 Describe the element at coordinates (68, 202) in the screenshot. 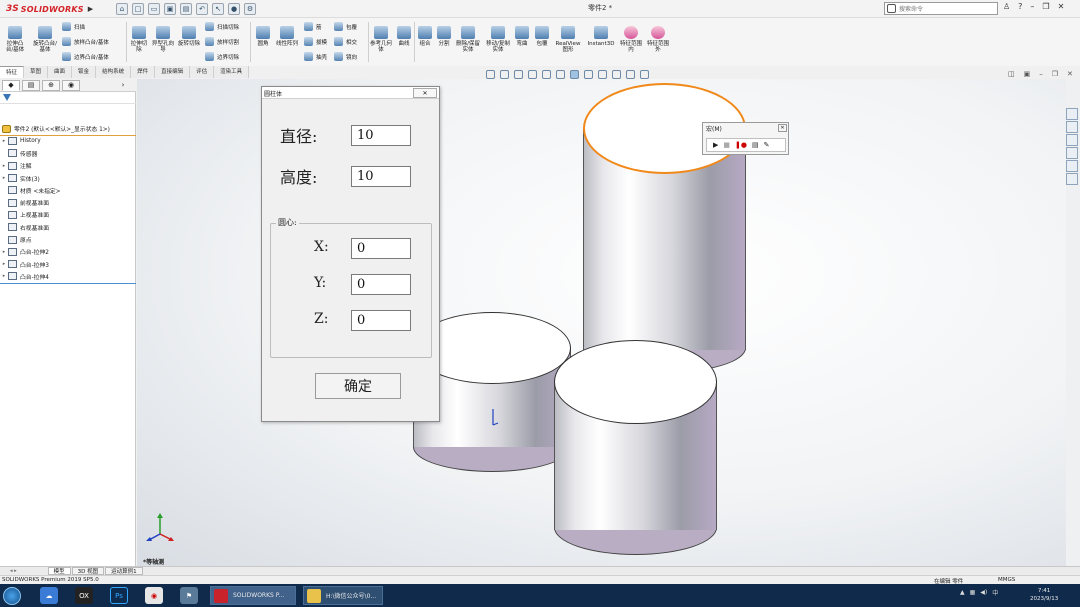

I see `tree-item-front-plane: 前视基准面` at that location.